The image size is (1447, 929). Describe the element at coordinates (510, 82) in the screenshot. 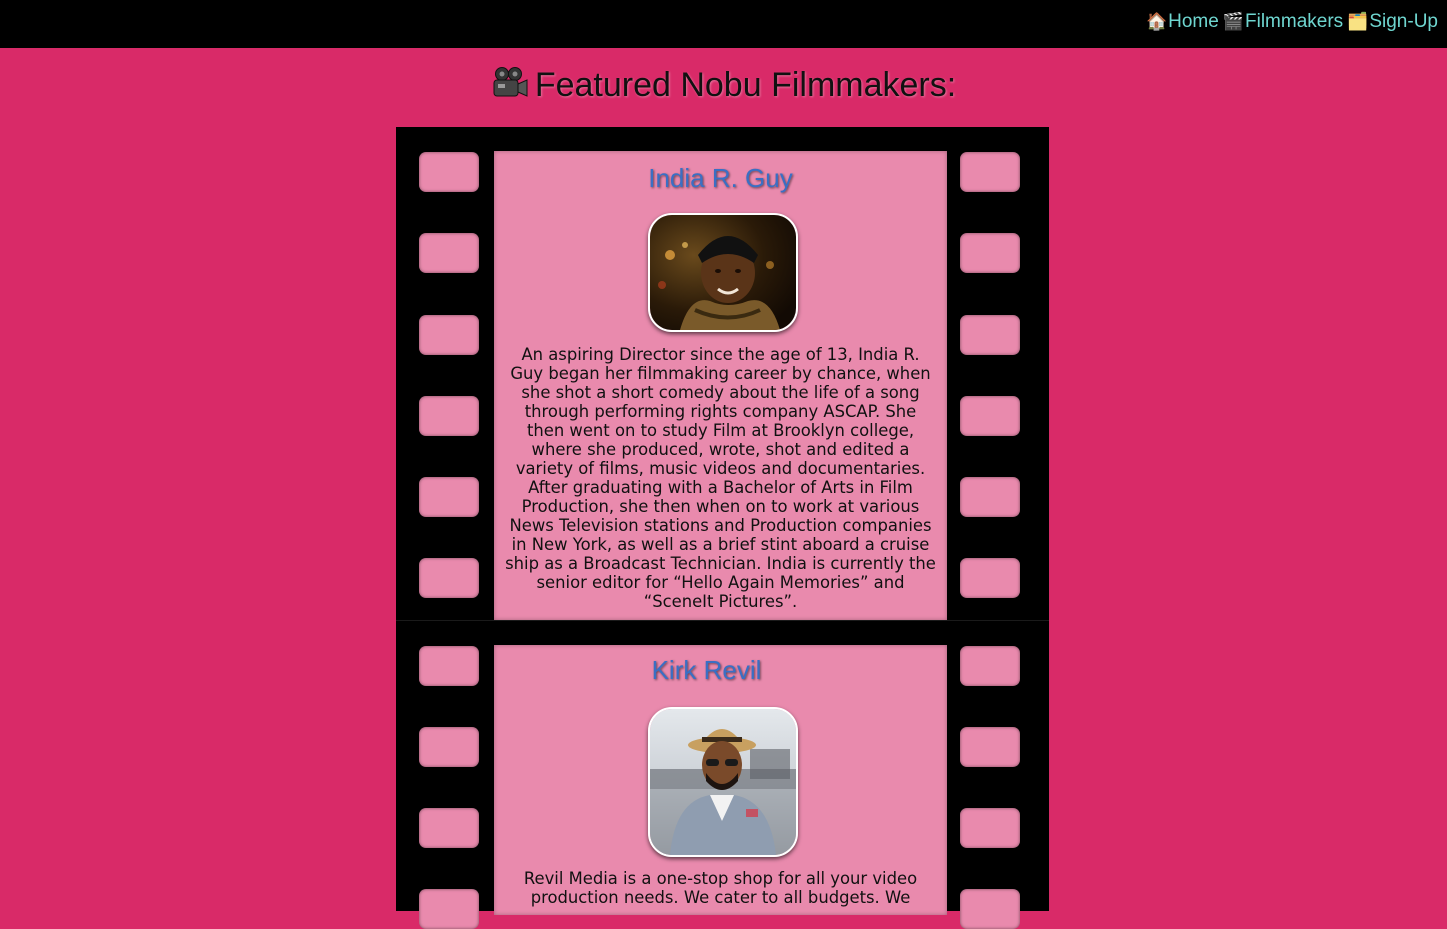

I see `video-camera-icon` at that location.